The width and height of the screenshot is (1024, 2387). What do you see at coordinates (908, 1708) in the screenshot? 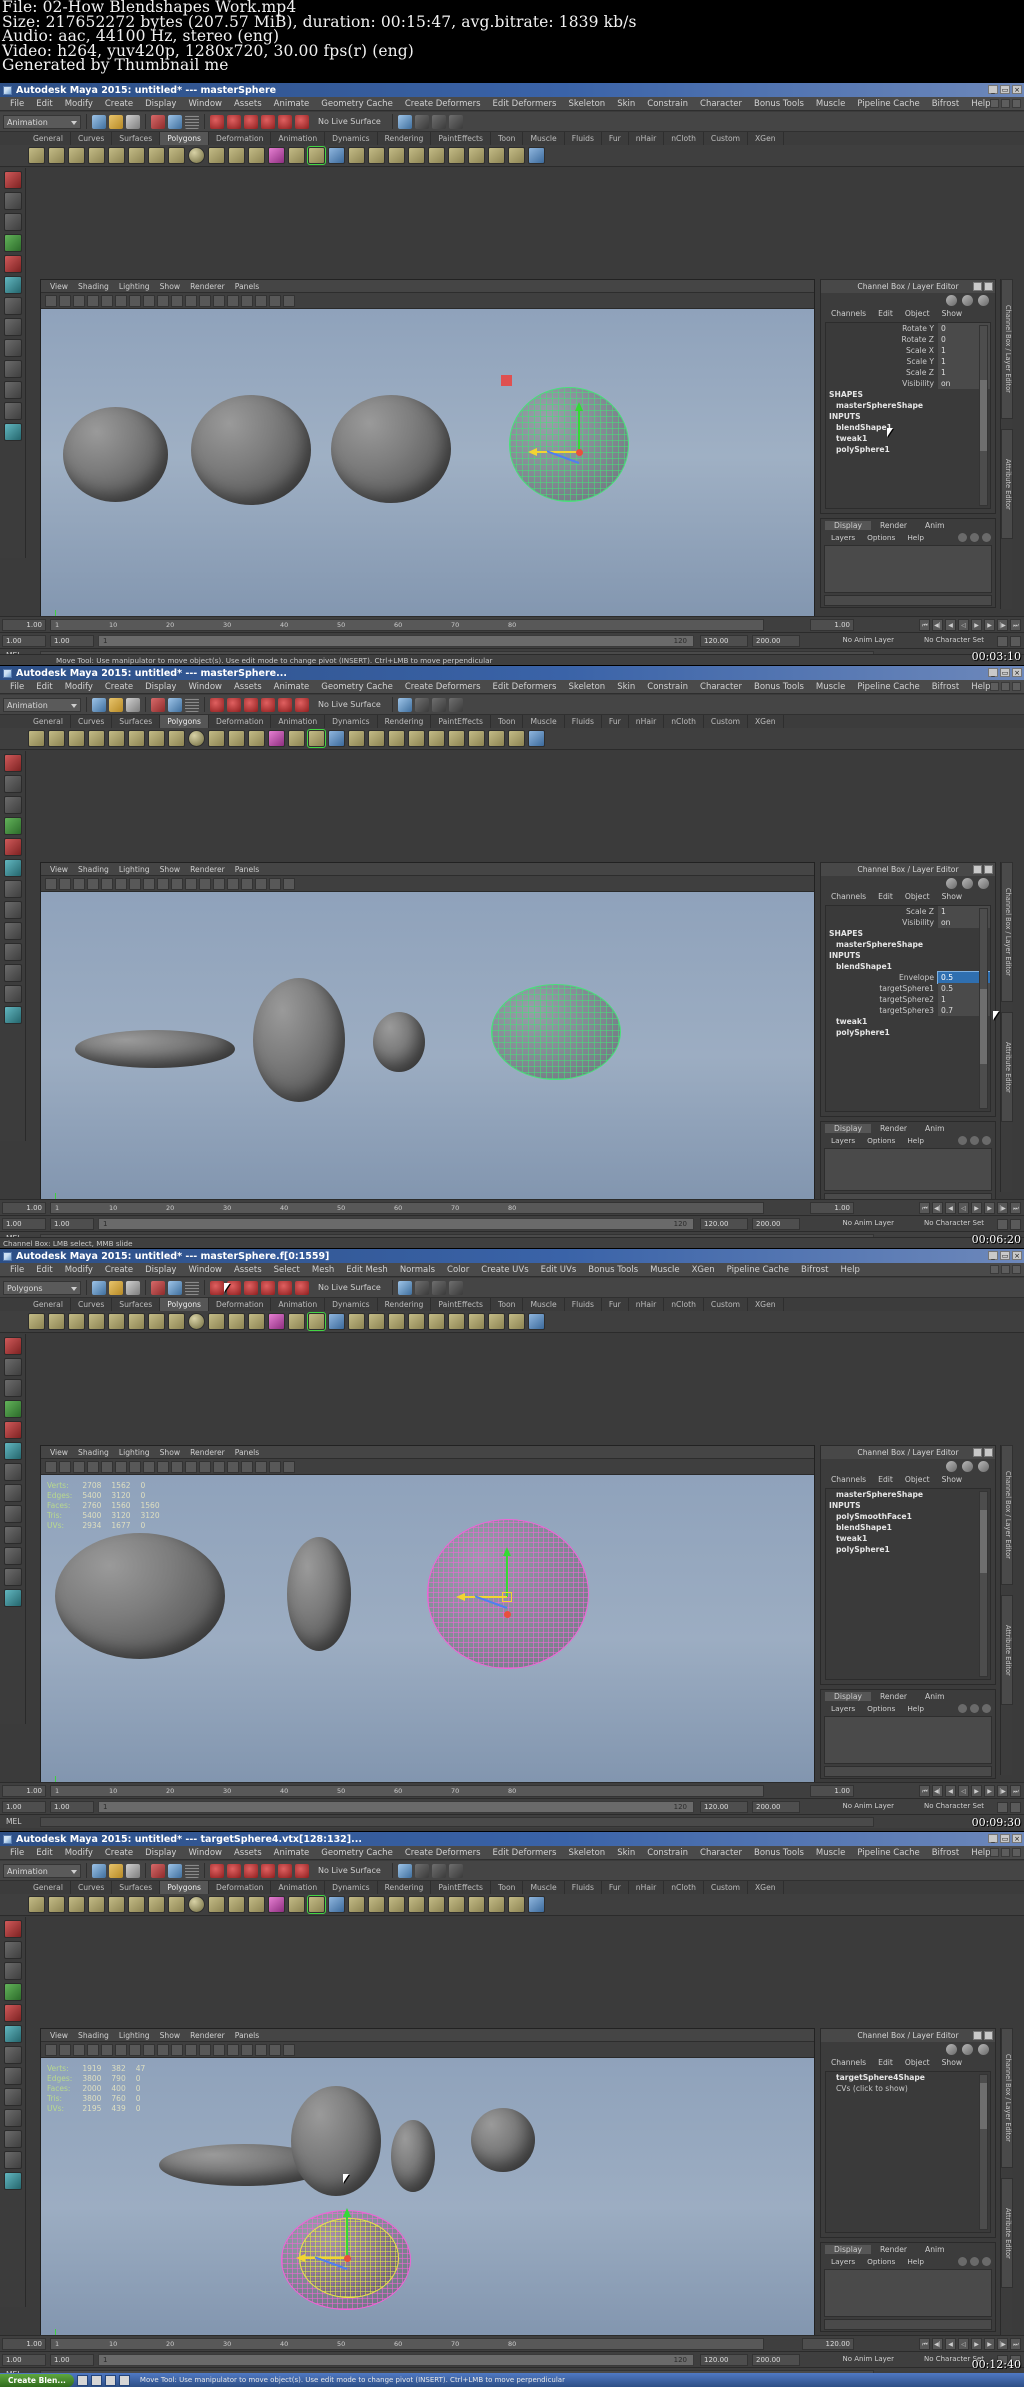
I see `layer-editor-menu-row: Layers Options Help` at bounding box center [908, 1708].